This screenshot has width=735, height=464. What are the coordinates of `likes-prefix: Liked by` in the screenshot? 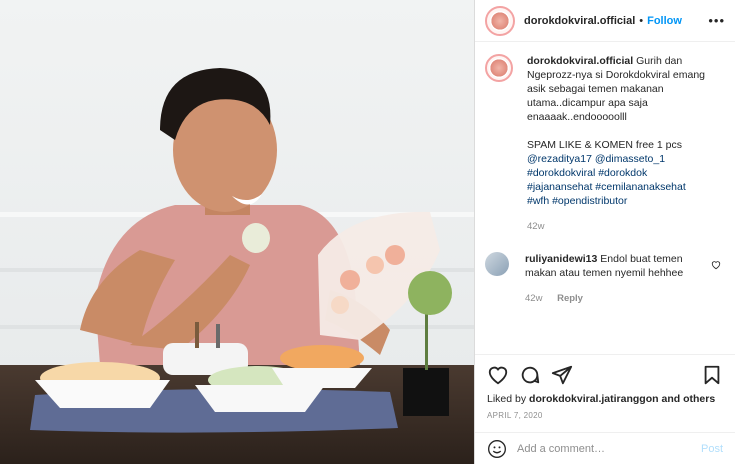 It's located at (507, 399).